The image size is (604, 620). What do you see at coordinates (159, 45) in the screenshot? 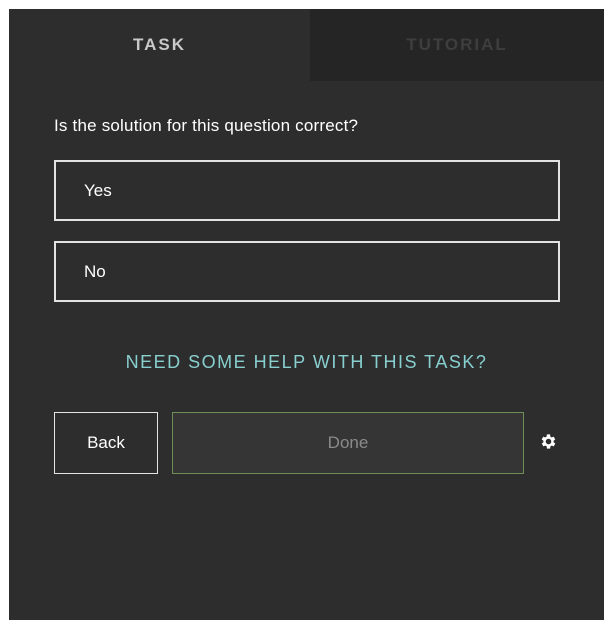
I see `tab-task: TASK` at bounding box center [159, 45].